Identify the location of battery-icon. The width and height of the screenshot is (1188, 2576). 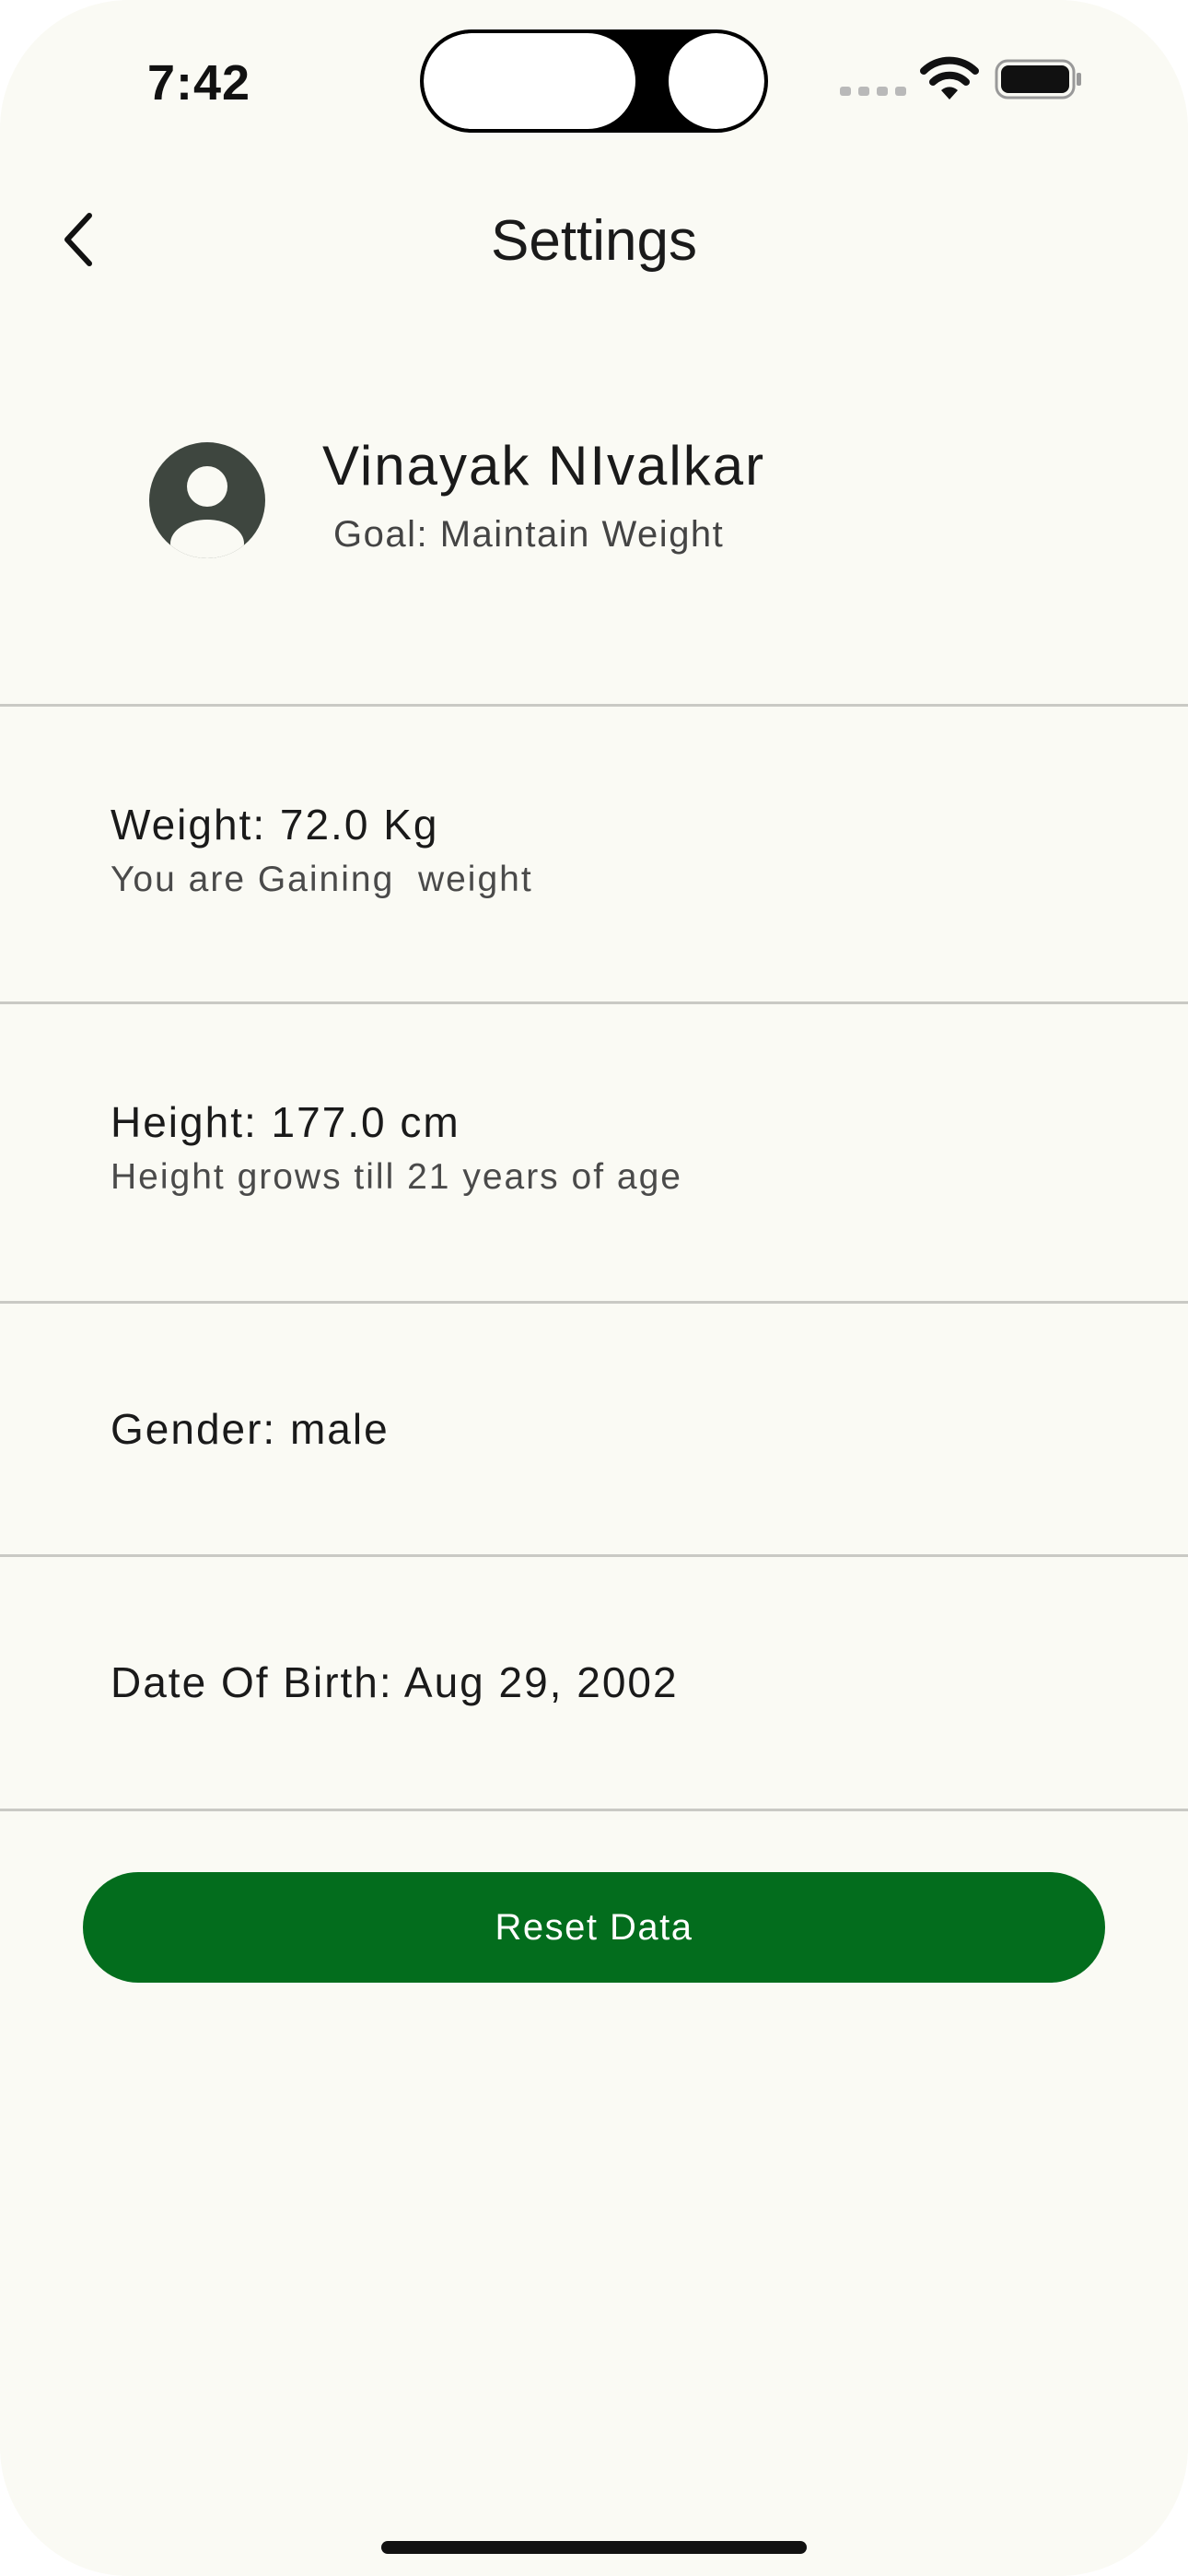
(1038, 79).